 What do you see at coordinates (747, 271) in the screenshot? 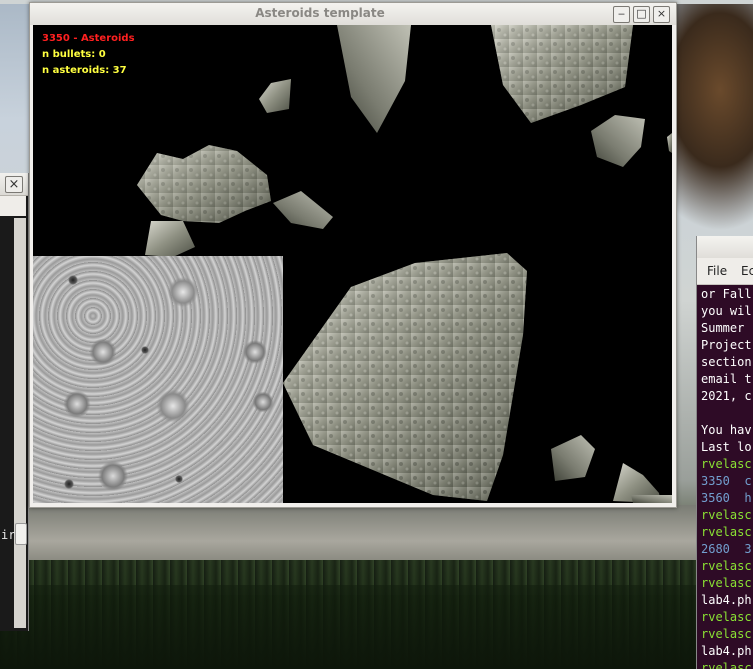
I see `menu-edit: Ec` at bounding box center [747, 271].